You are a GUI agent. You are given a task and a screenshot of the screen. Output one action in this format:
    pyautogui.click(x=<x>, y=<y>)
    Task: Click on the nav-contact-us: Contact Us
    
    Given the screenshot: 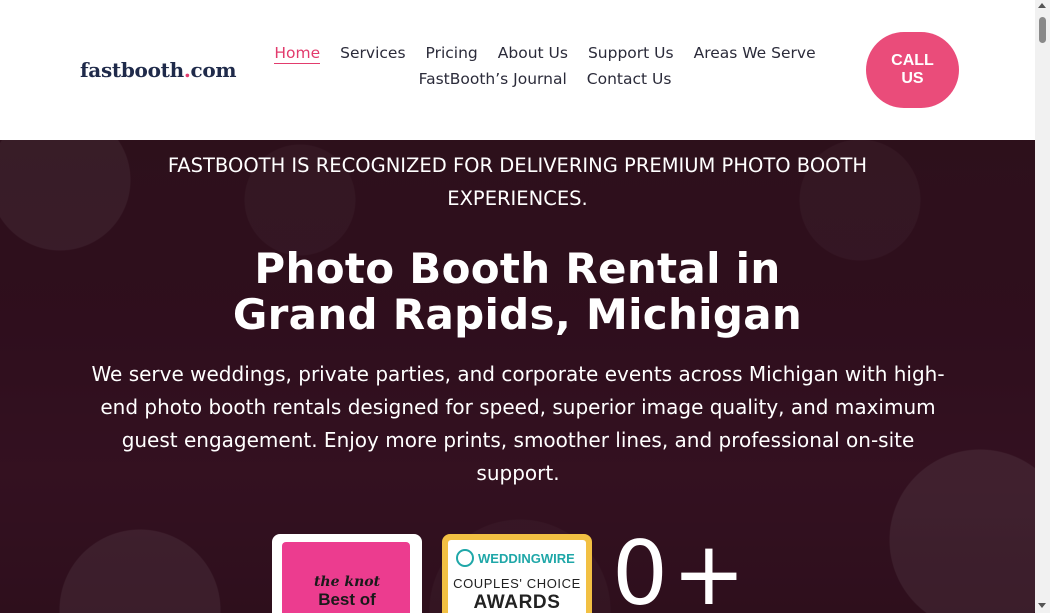 What is the action you would take?
    pyautogui.click(x=629, y=79)
    